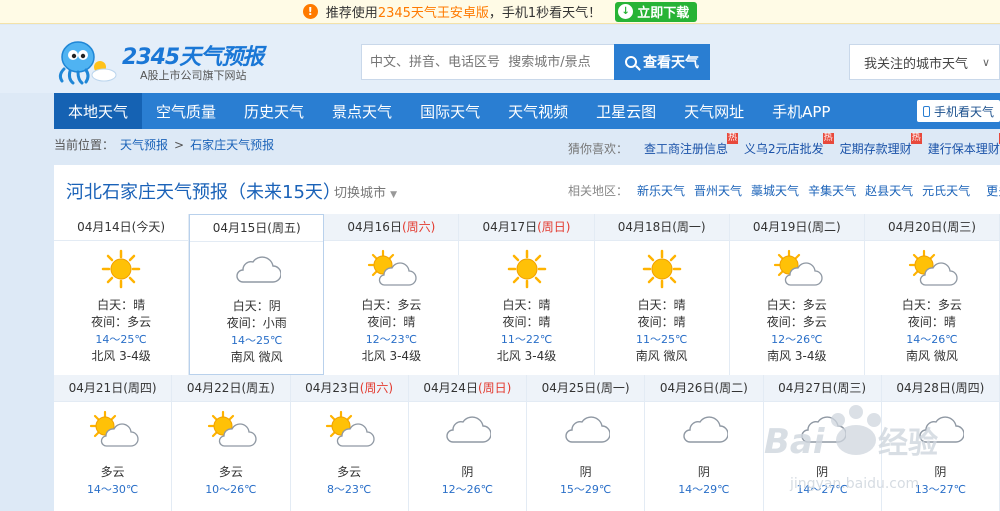 The height and width of the screenshot is (511, 1000). What do you see at coordinates (98, 111) in the screenshot?
I see `nav-item-local: 本地天气` at bounding box center [98, 111].